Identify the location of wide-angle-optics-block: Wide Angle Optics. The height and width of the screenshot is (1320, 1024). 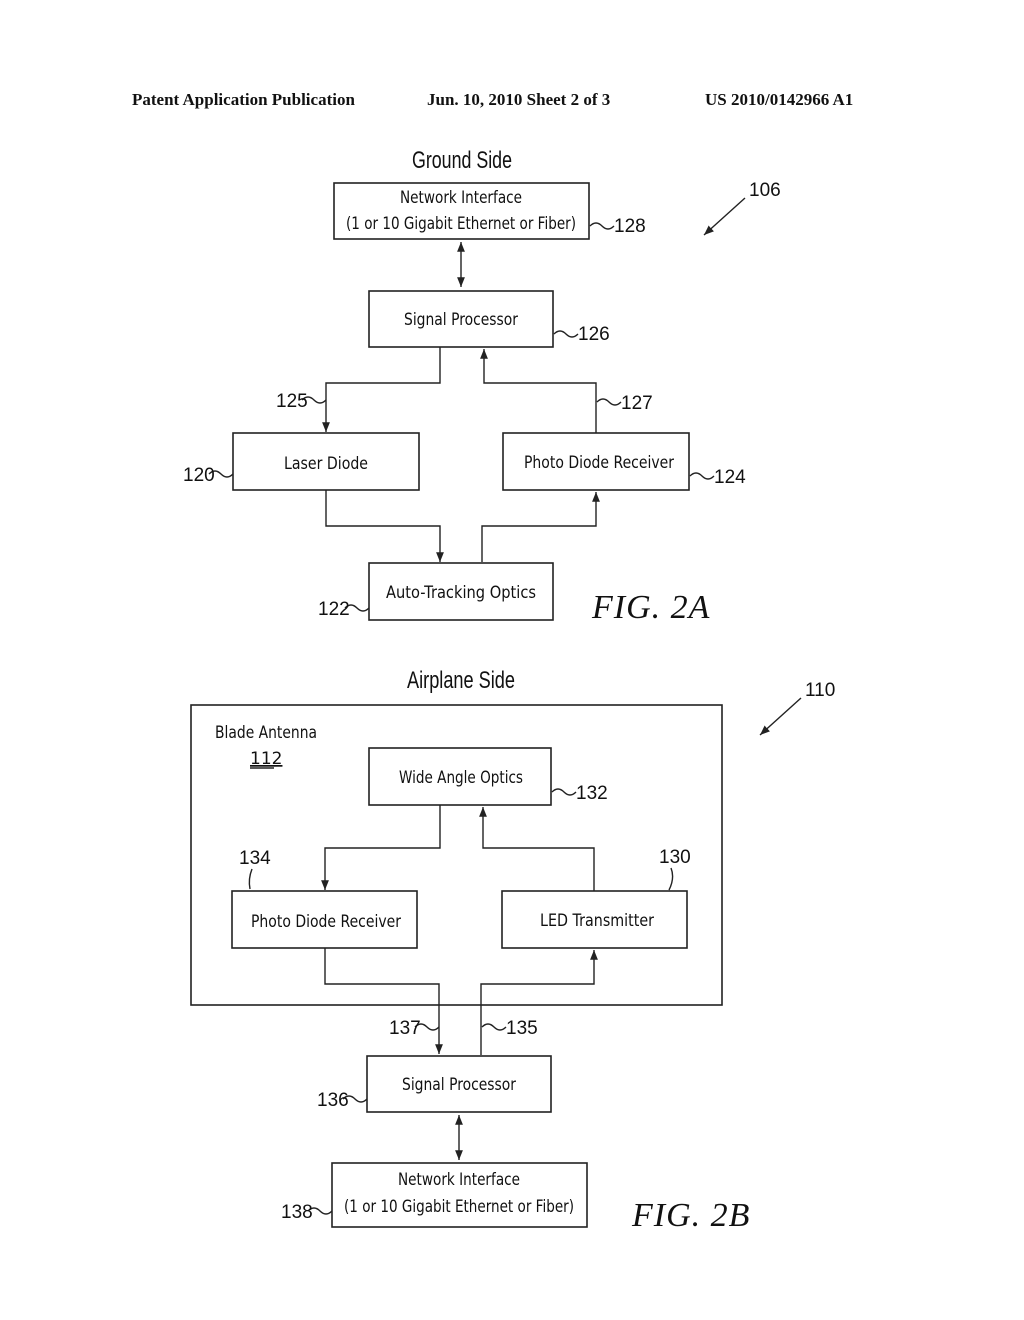
(460, 776).